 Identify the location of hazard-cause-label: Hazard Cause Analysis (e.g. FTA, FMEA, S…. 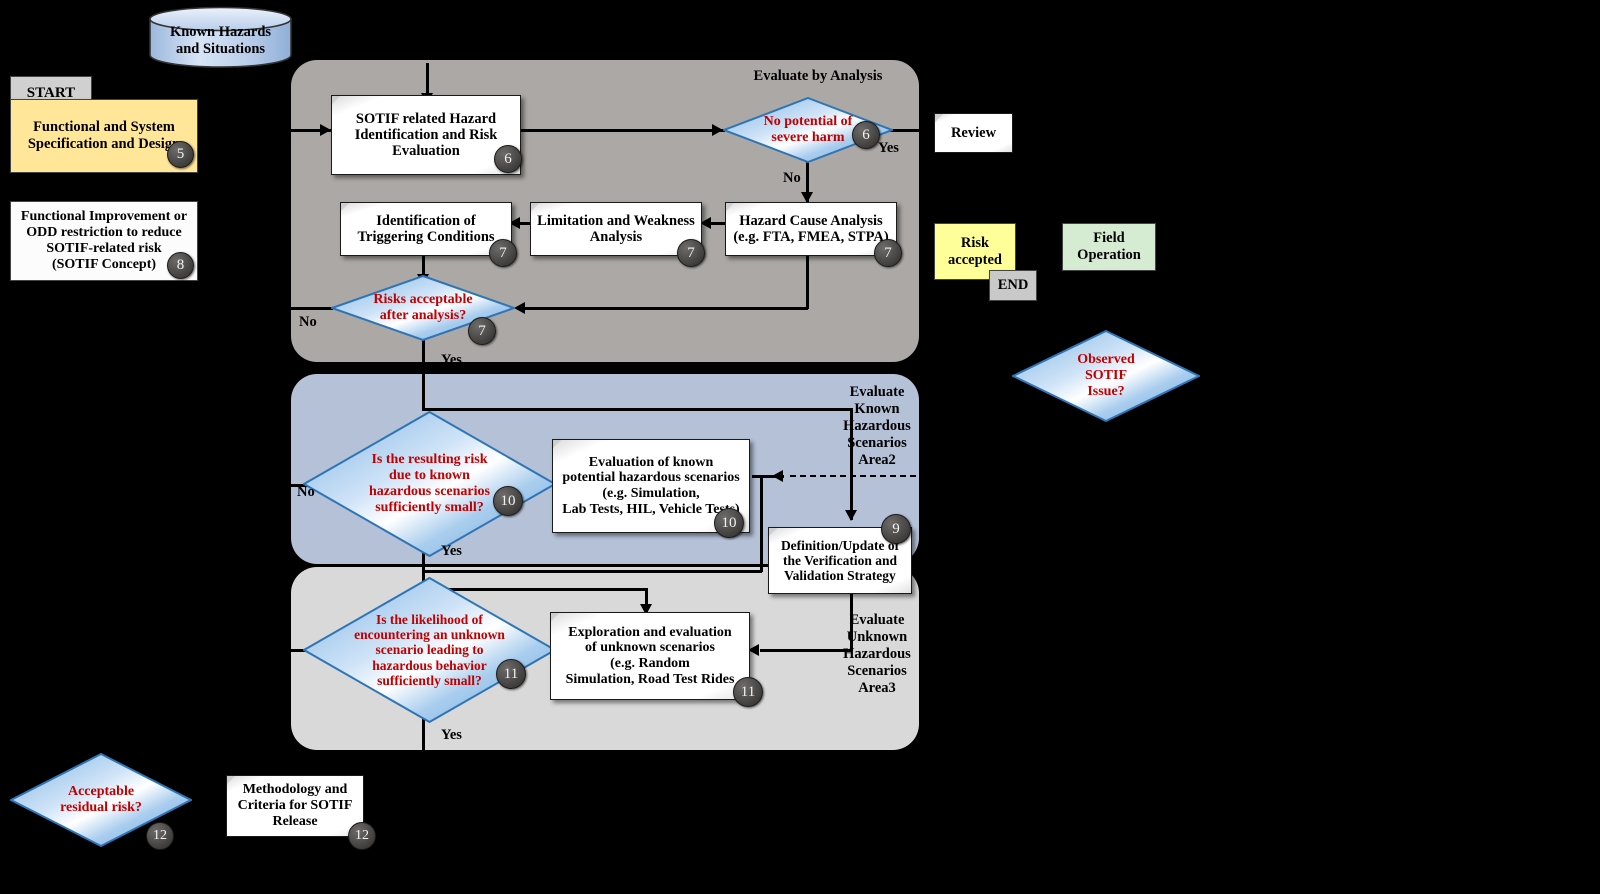
(811, 228).